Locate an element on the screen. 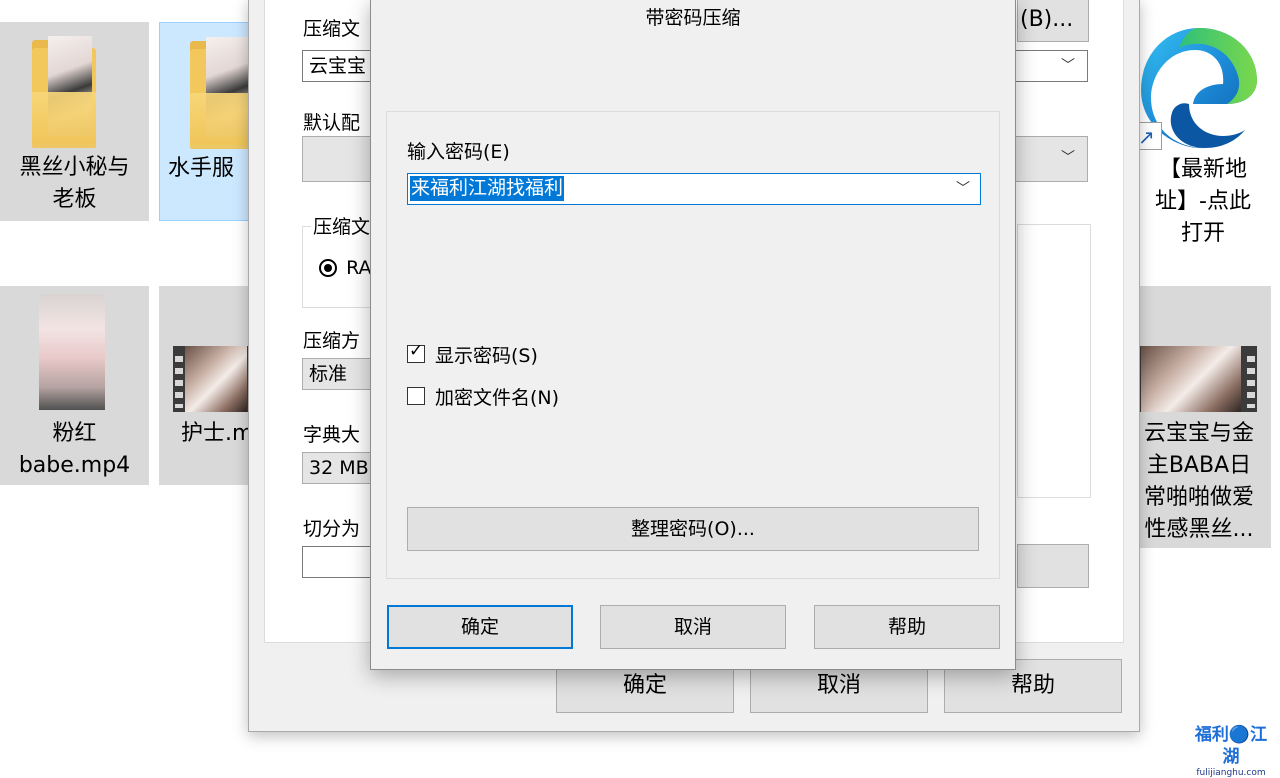 This screenshot has width=1280, height=778. desktop-icon-video-nurse: 护士.m is located at coordinates (209, 385).